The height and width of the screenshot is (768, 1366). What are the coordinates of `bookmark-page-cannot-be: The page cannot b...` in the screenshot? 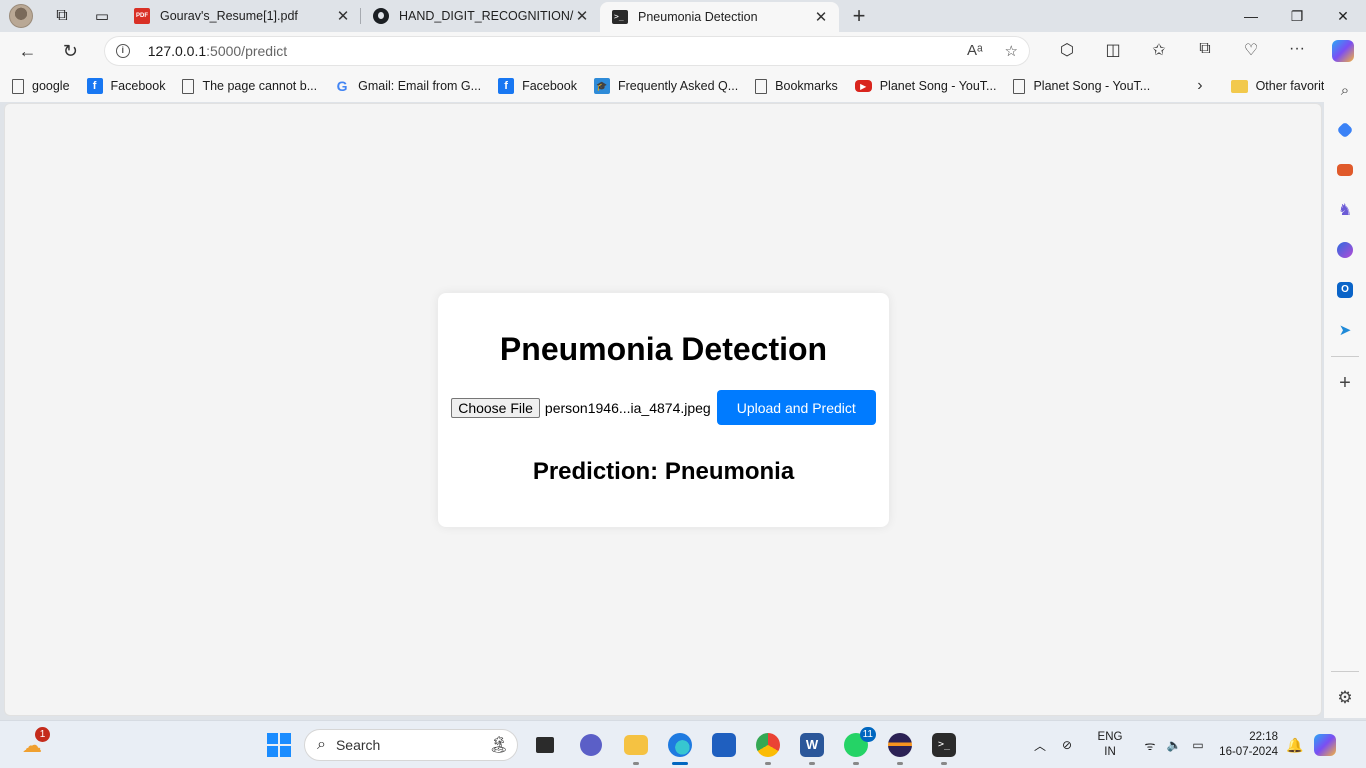 It's located at (250, 86).